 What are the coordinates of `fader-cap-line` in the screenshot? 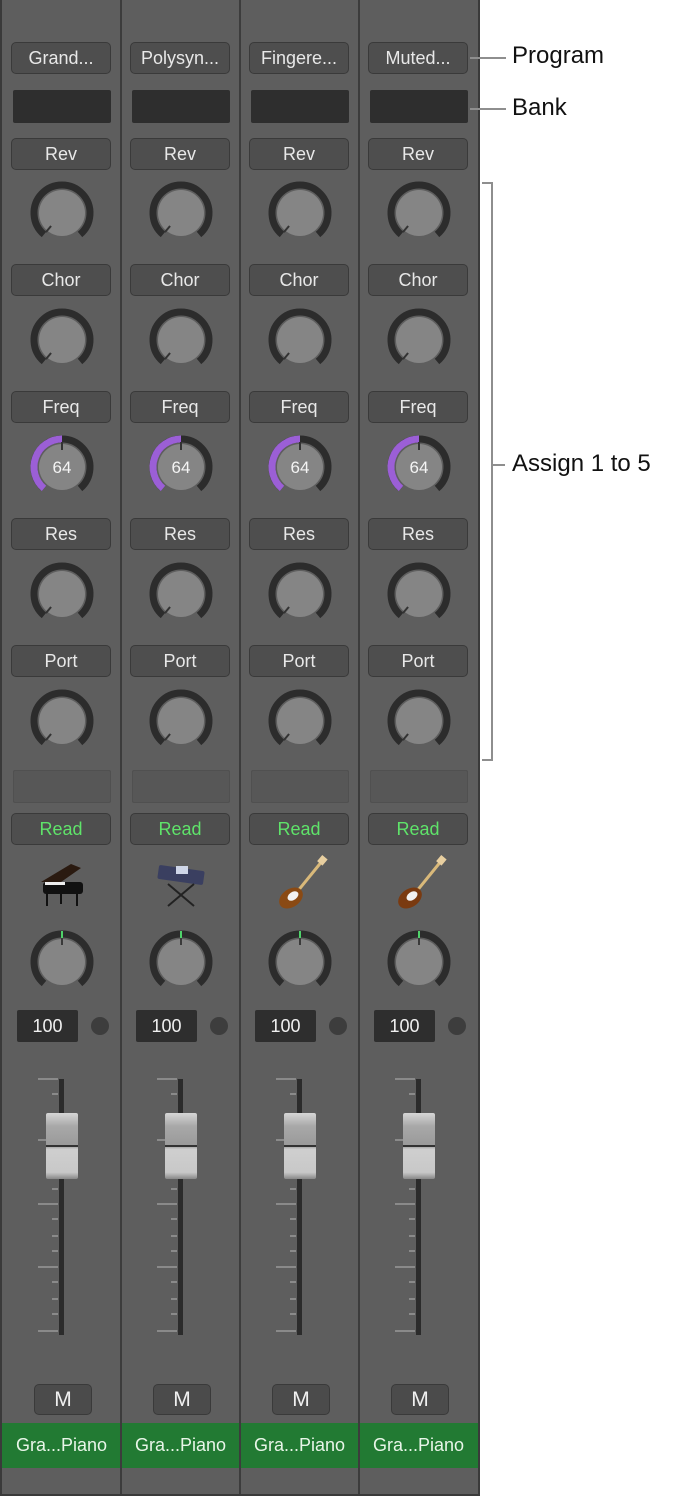 It's located at (300, 1146).